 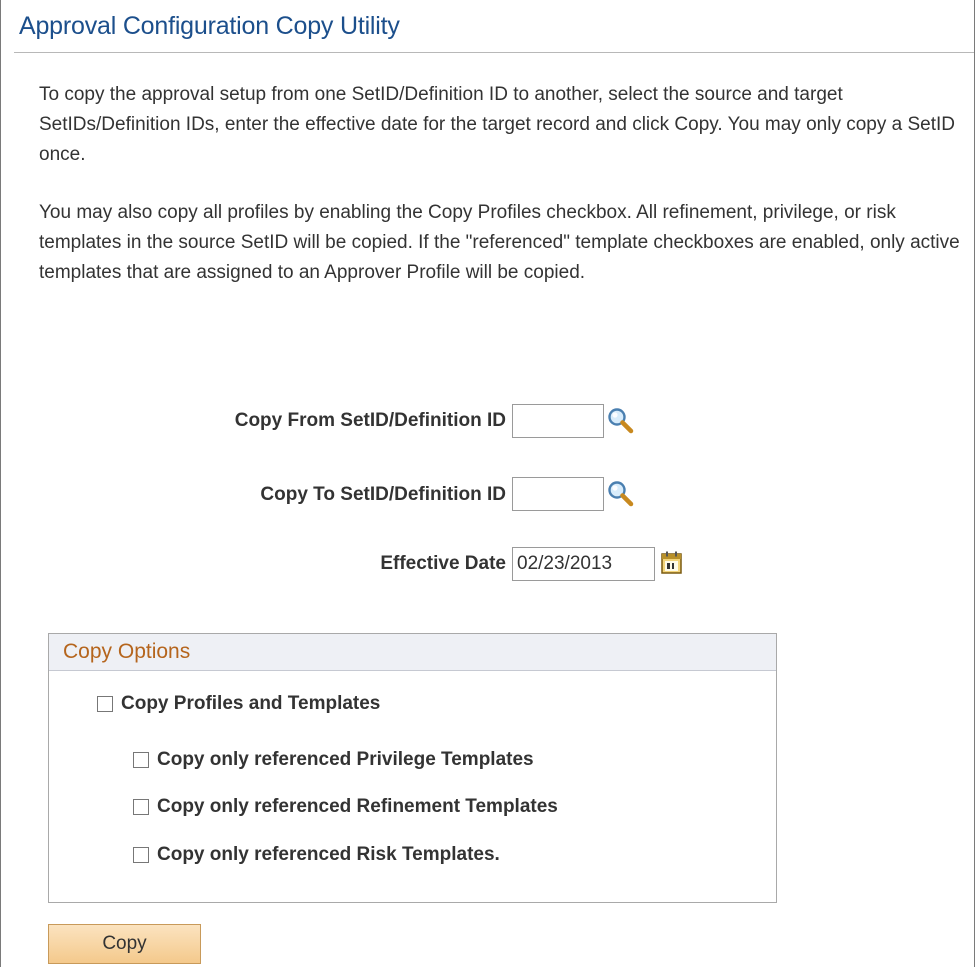 I want to click on copy-privilege-checkbox, so click(x=141, y=760).